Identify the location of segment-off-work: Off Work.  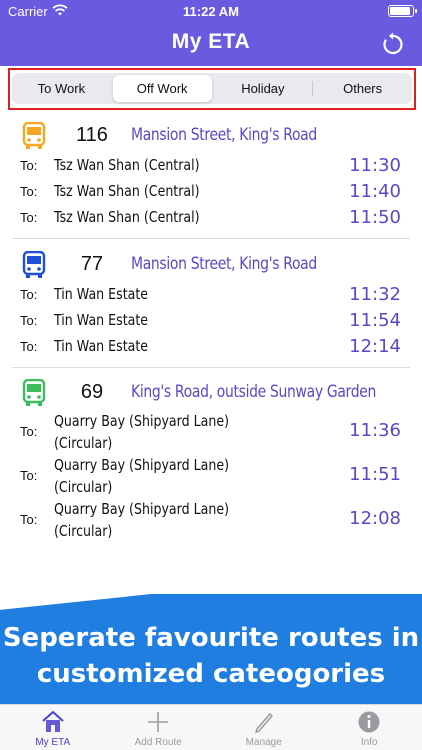
(162, 88).